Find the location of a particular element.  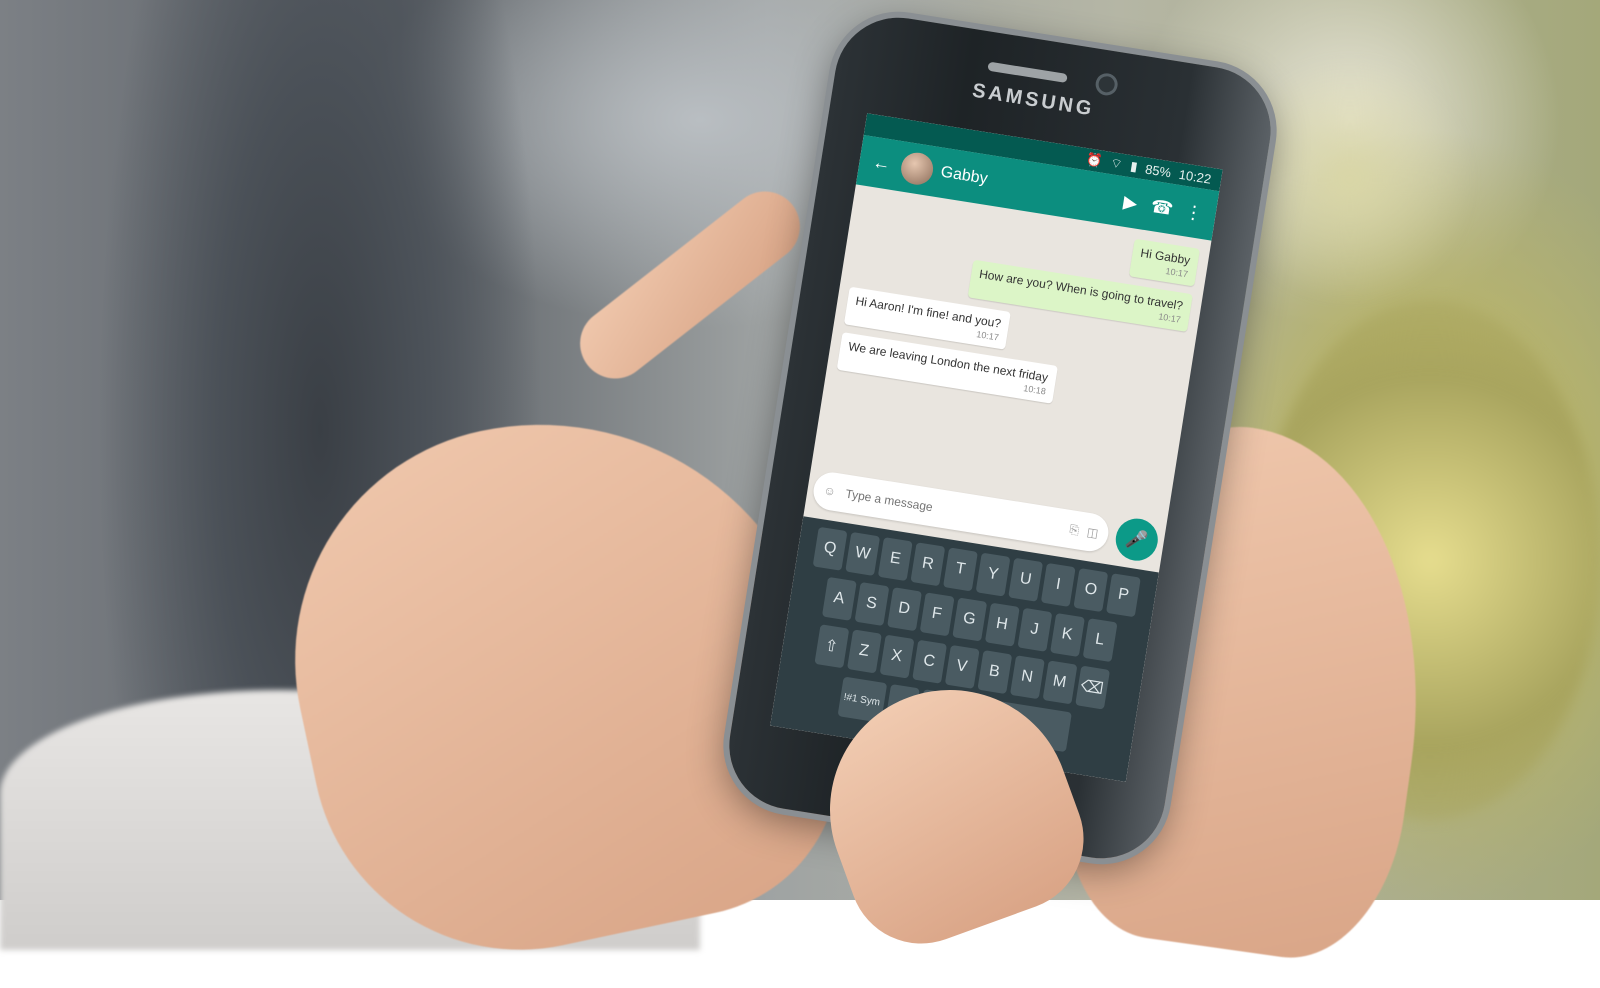

mic-button: 🎤 is located at coordinates (1136, 539).